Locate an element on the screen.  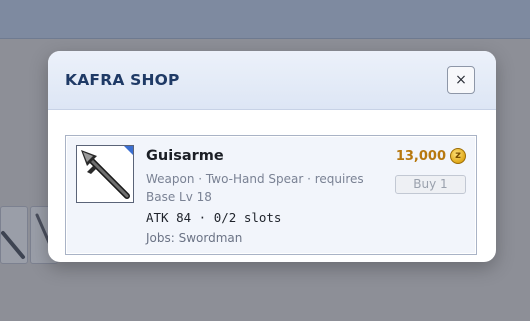
background-item-slot is located at coordinates (14, 235).